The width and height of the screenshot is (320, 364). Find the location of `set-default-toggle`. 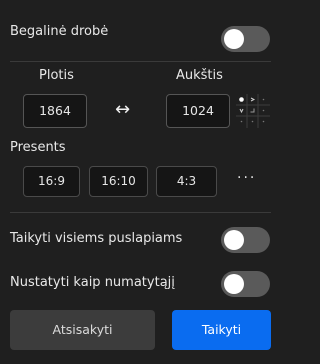

set-default-toggle is located at coordinates (245, 284).